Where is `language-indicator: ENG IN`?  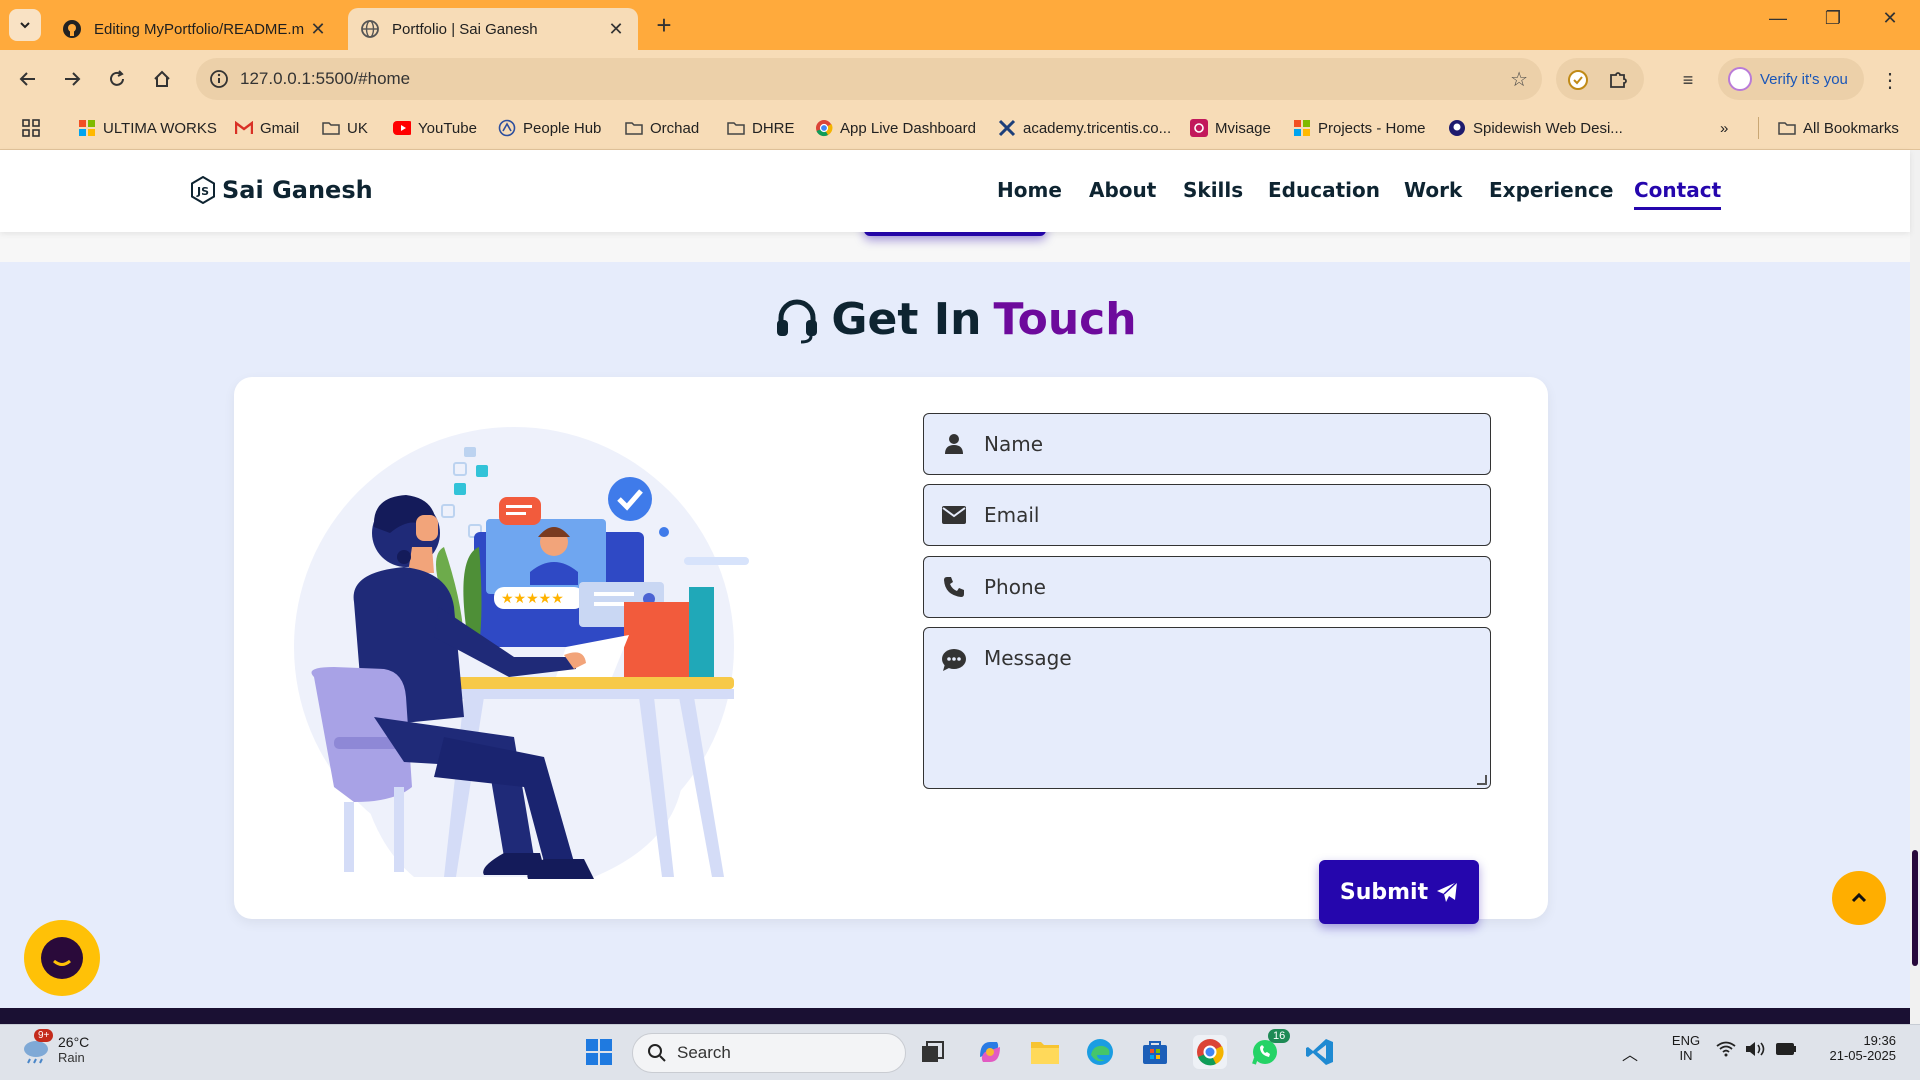 language-indicator: ENG IN is located at coordinates (1686, 1048).